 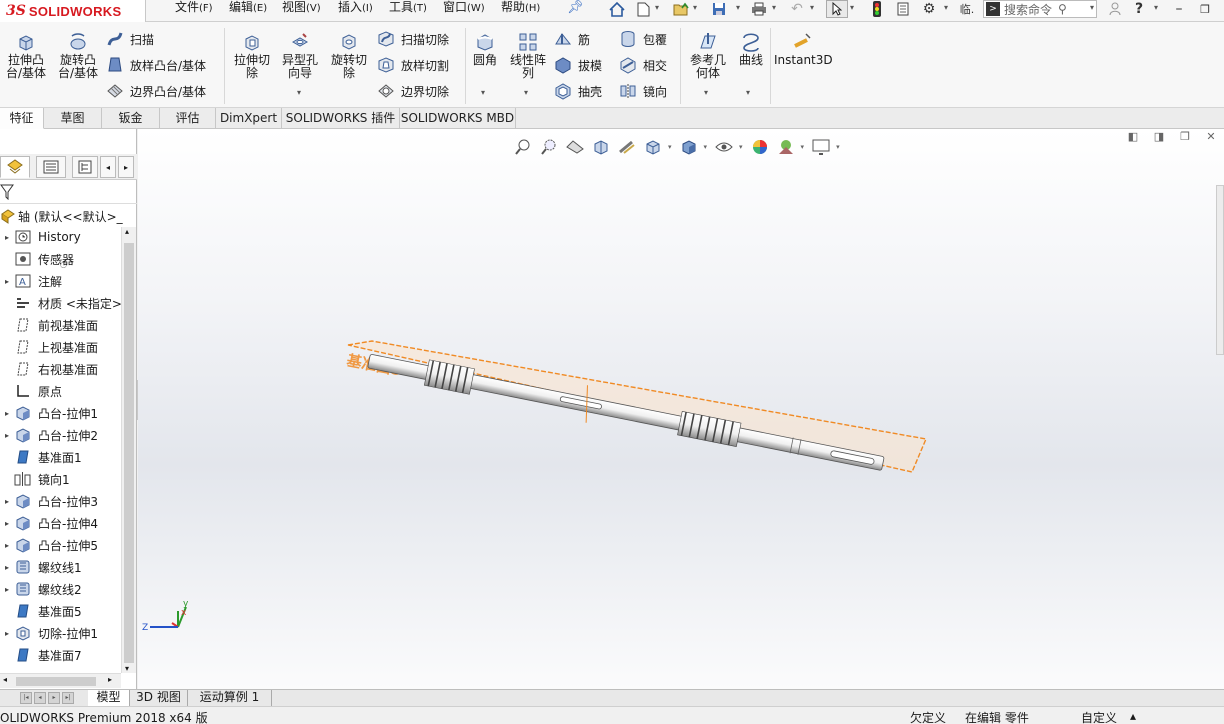 What do you see at coordinates (643, 65) in the screenshot?
I see `intersect-button: 相交` at bounding box center [643, 65].